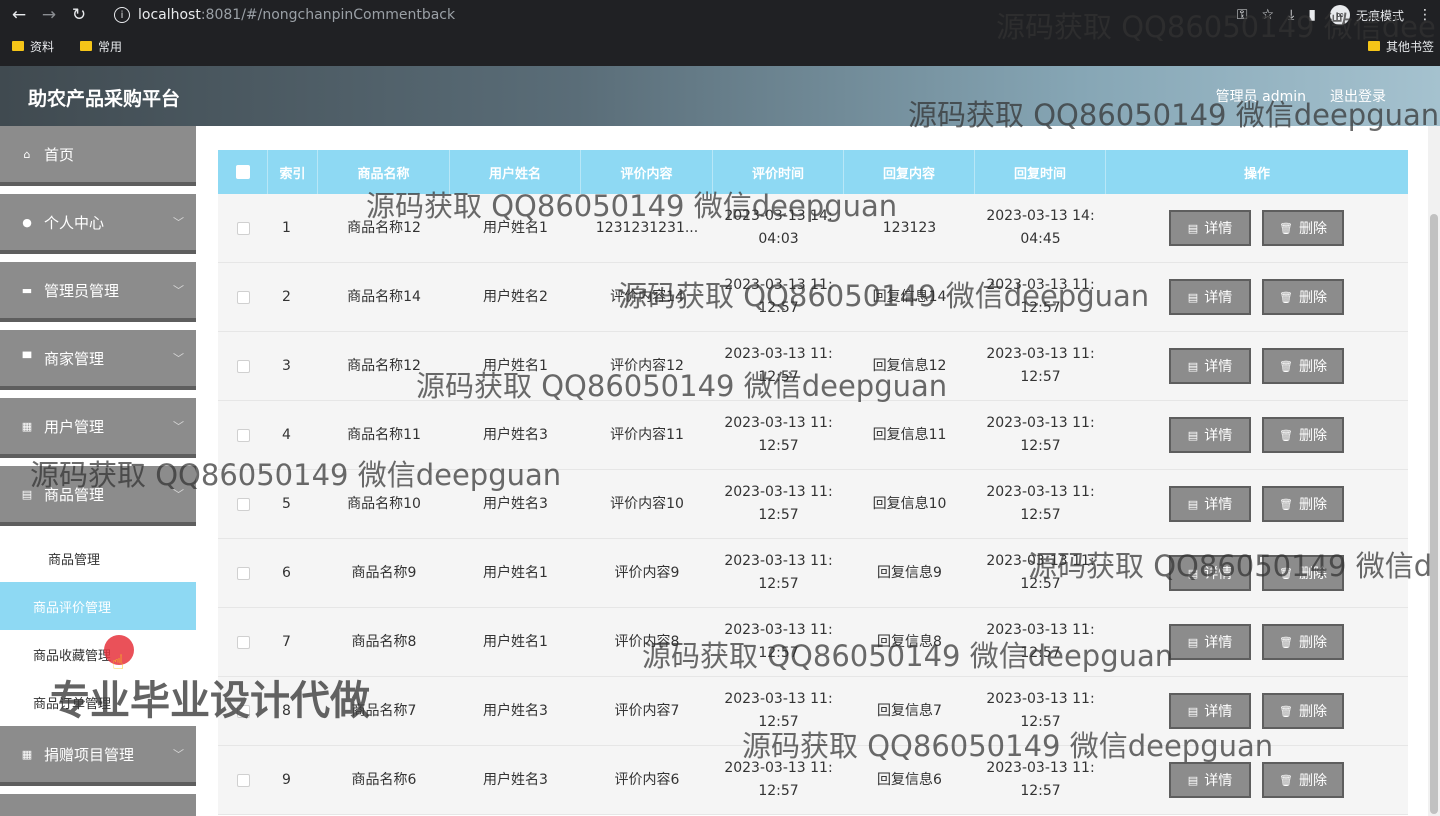  I want to click on cell-reply-time: 2023-03-13 14: 04:45, so click(1040, 227).